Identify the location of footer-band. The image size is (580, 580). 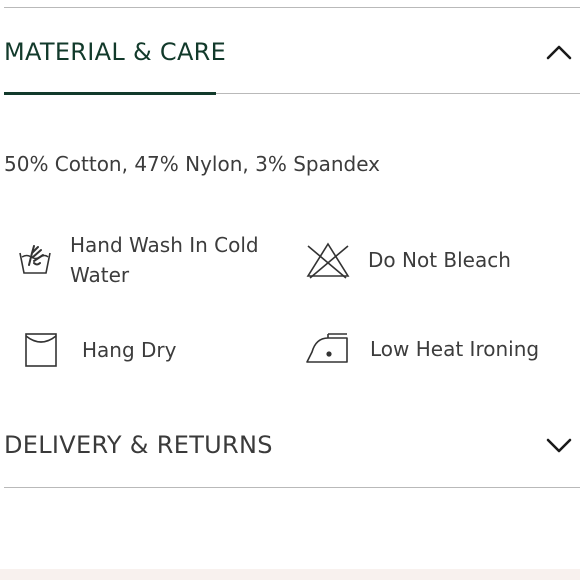
(290, 574).